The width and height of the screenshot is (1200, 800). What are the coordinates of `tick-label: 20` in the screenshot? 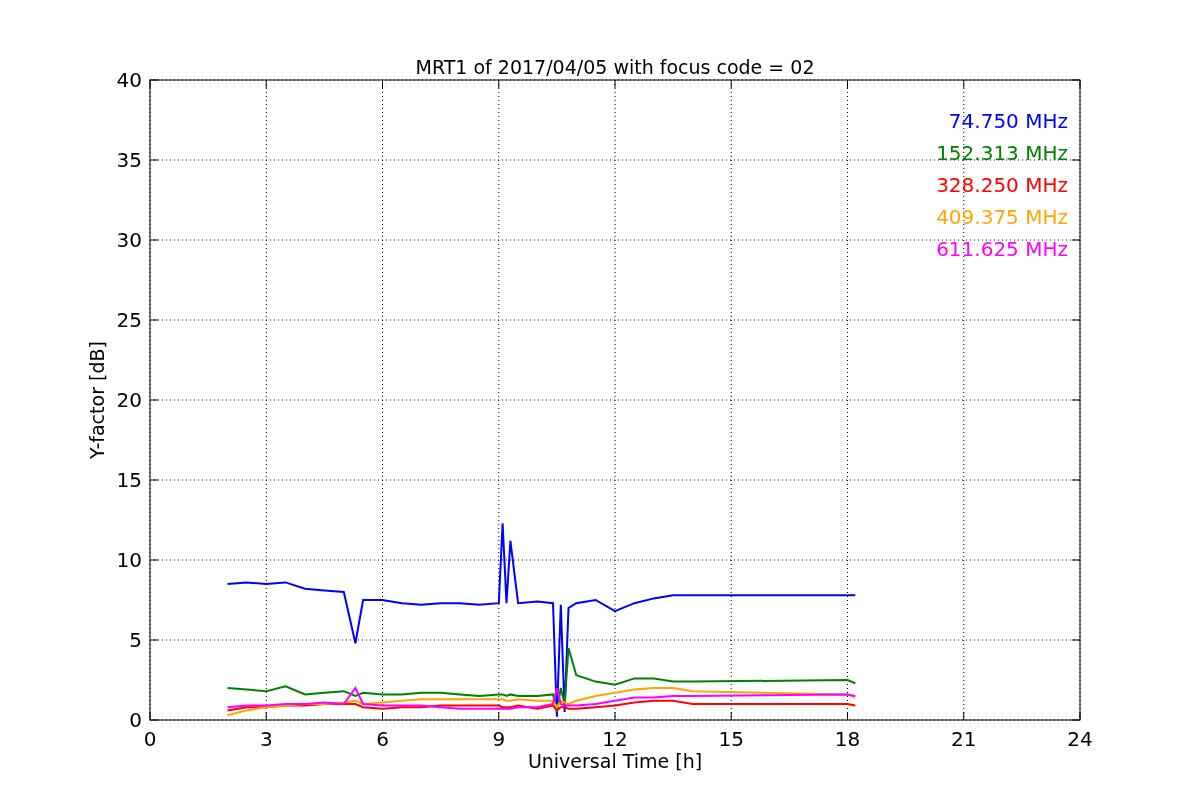 It's located at (129, 400).